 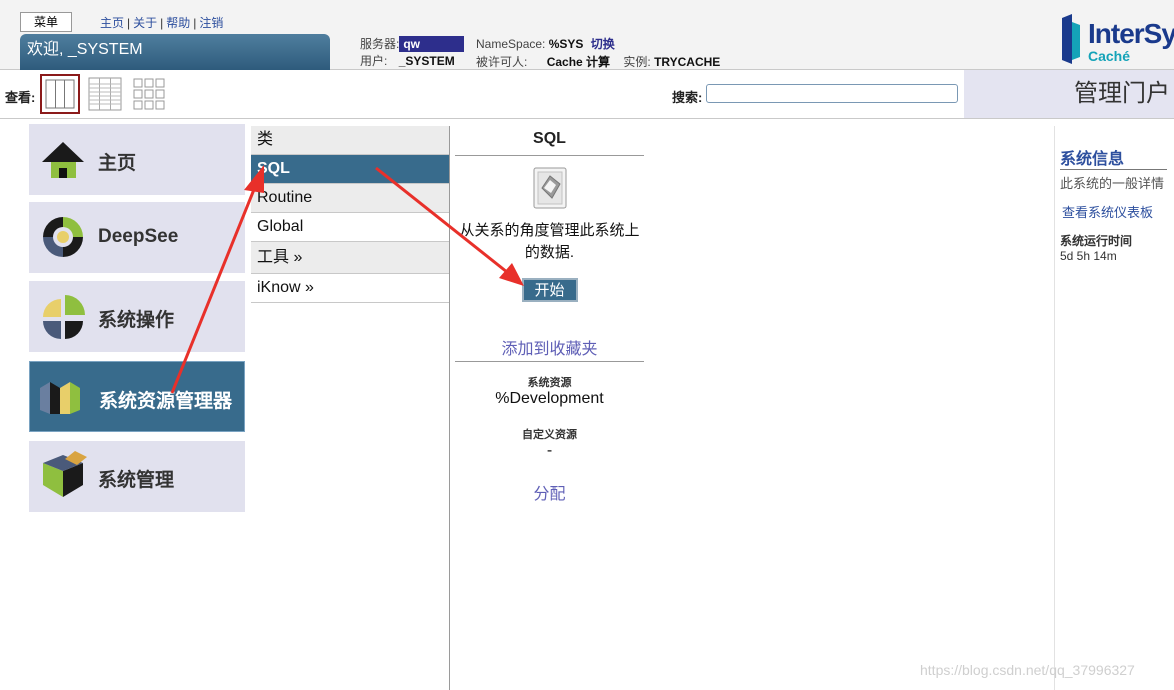 What do you see at coordinates (549, 188) in the screenshot?
I see `sql-icon` at bounding box center [549, 188].